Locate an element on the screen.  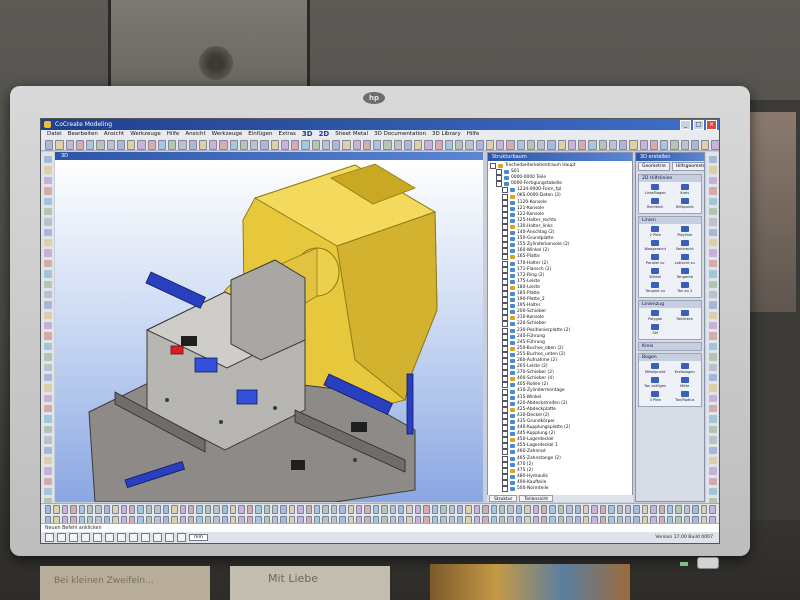
function-button: Winkel is located at coordinates (655, 274).